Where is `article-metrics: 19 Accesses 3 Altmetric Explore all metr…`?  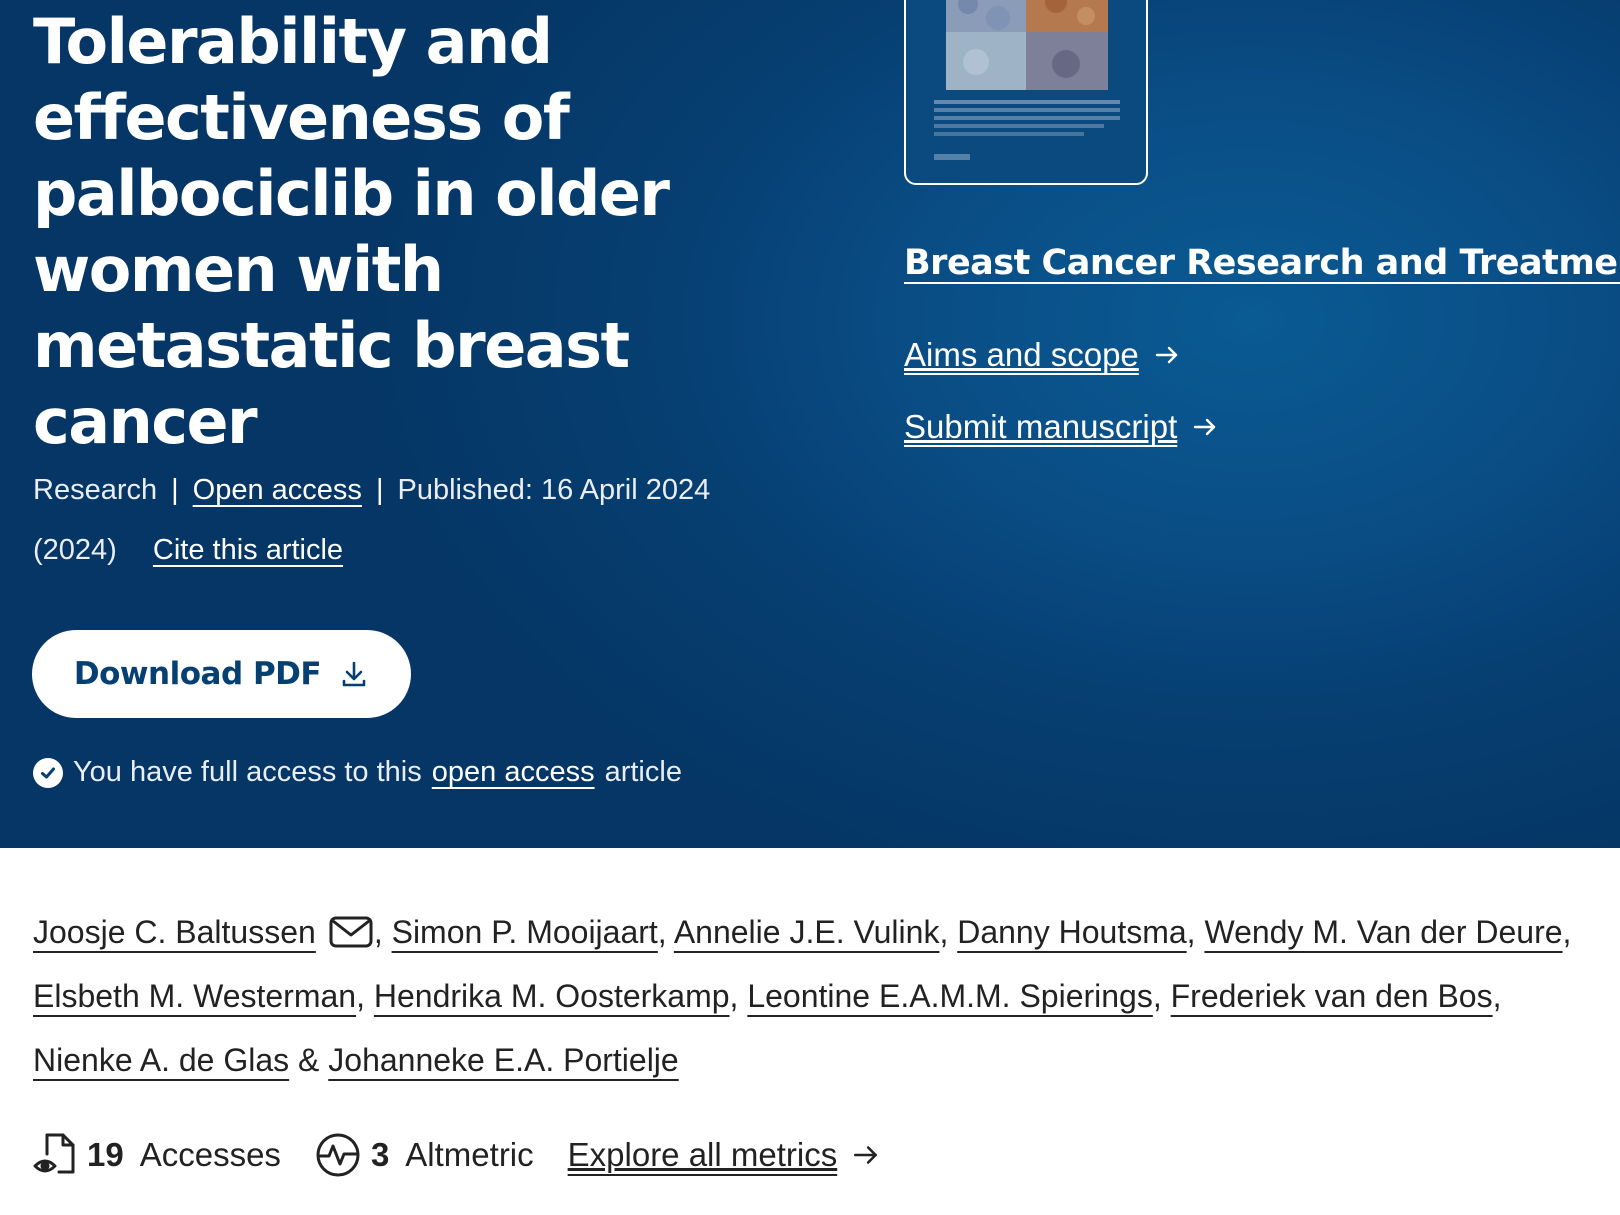 article-metrics: 19 Accesses 3 Altmetric Explore all metr… is located at coordinates (457, 1155).